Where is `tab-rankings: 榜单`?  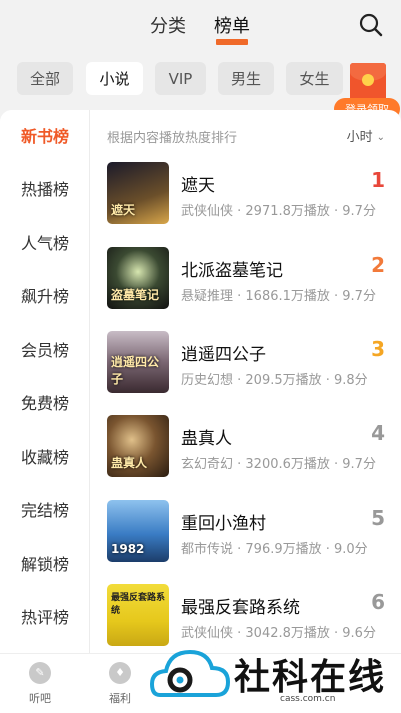 tab-rankings: 榜单 is located at coordinates (232, 28).